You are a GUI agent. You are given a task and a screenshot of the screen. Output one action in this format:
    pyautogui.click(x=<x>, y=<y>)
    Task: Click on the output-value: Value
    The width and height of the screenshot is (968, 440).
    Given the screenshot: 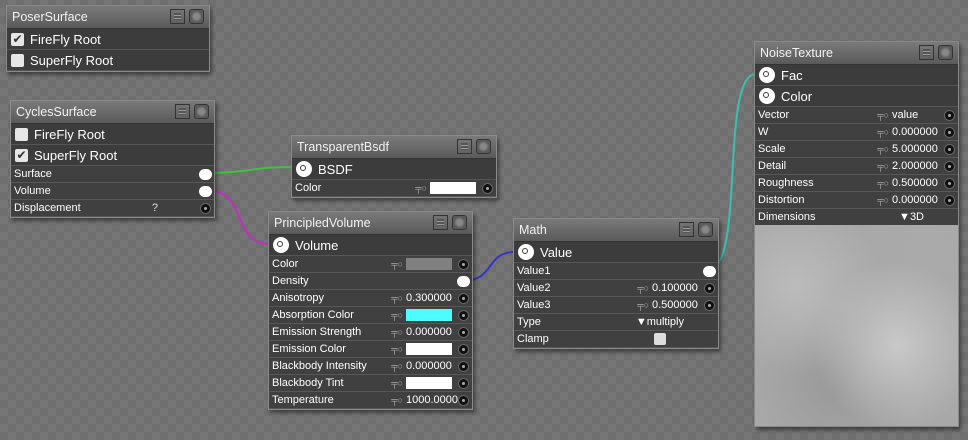 What is the action you would take?
    pyautogui.click(x=616, y=252)
    